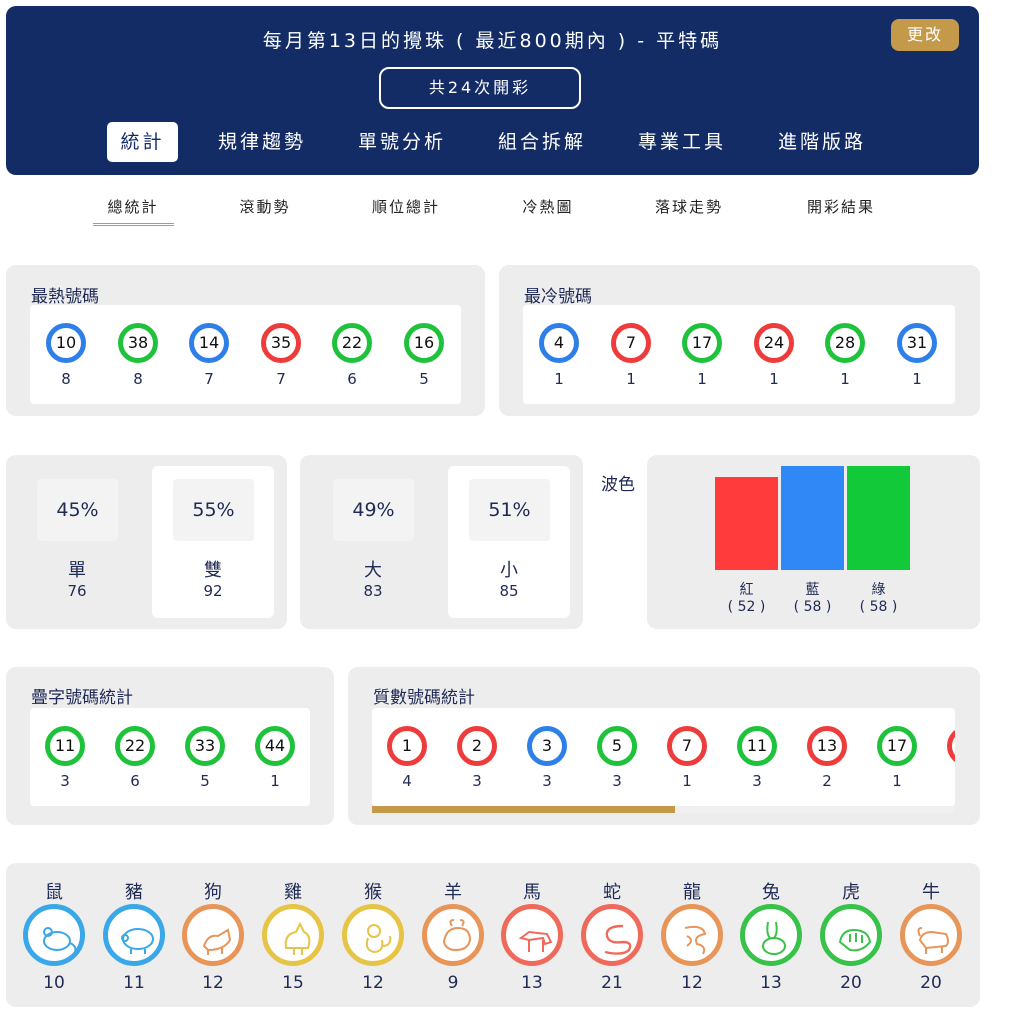  What do you see at coordinates (925, 35) in the screenshot?
I see `change-button: 更改` at bounding box center [925, 35].